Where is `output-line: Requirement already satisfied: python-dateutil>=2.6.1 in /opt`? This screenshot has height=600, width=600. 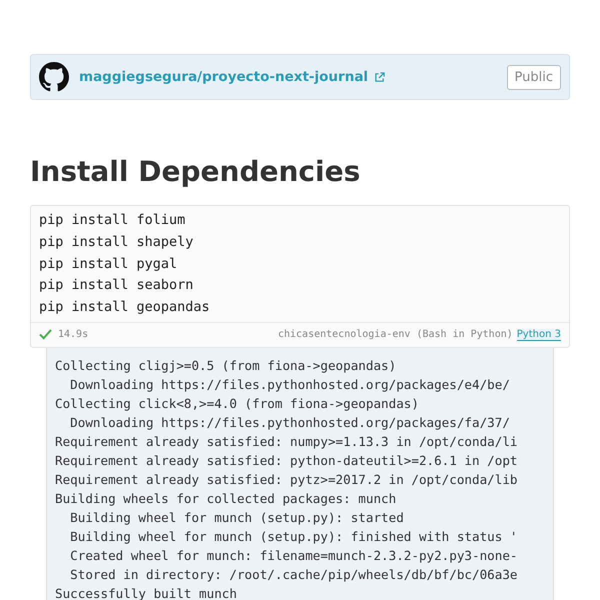
output-line: Requirement already satisfied: python-dateutil>=2.6.1 in /opt is located at coordinates (287, 461).